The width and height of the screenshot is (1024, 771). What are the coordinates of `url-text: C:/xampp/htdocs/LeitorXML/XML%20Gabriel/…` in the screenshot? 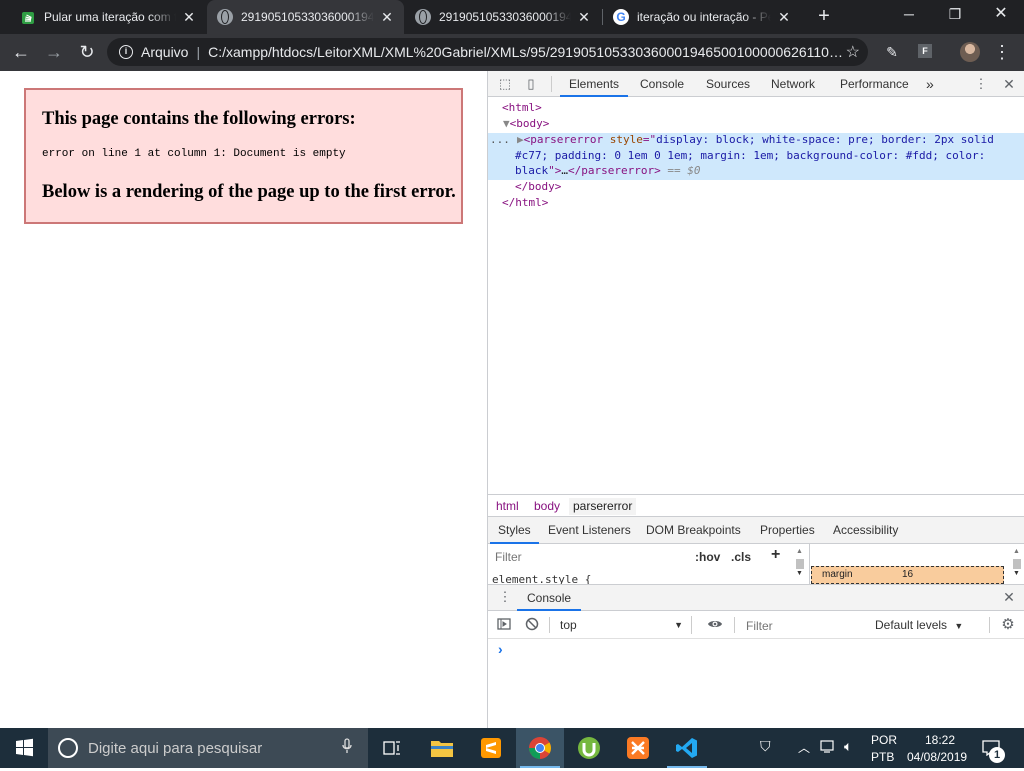 It's located at (528, 52).